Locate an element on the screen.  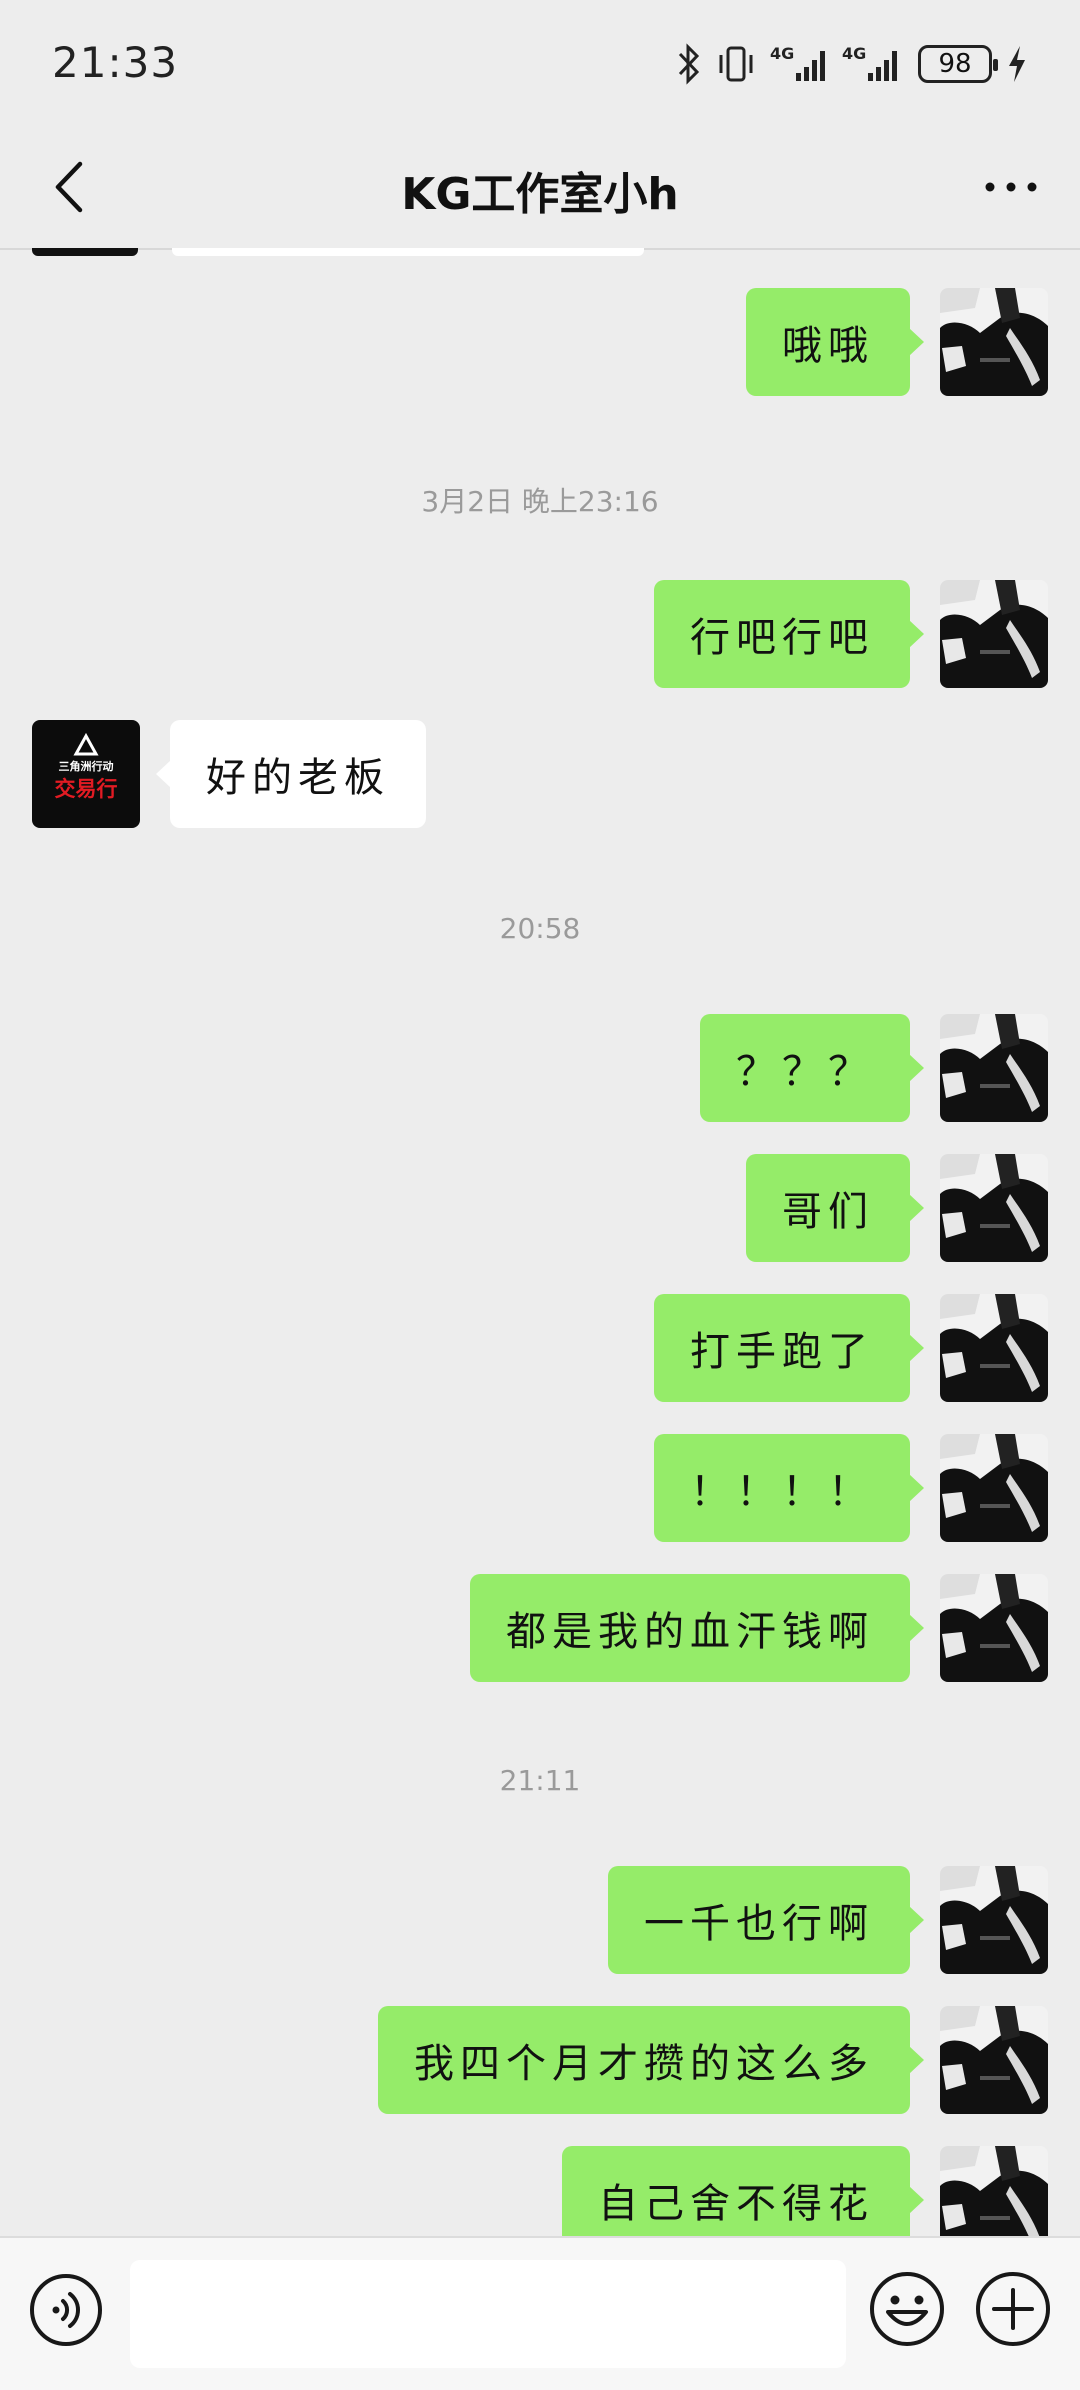
voice-icon is located at coordinates (66, 2310).